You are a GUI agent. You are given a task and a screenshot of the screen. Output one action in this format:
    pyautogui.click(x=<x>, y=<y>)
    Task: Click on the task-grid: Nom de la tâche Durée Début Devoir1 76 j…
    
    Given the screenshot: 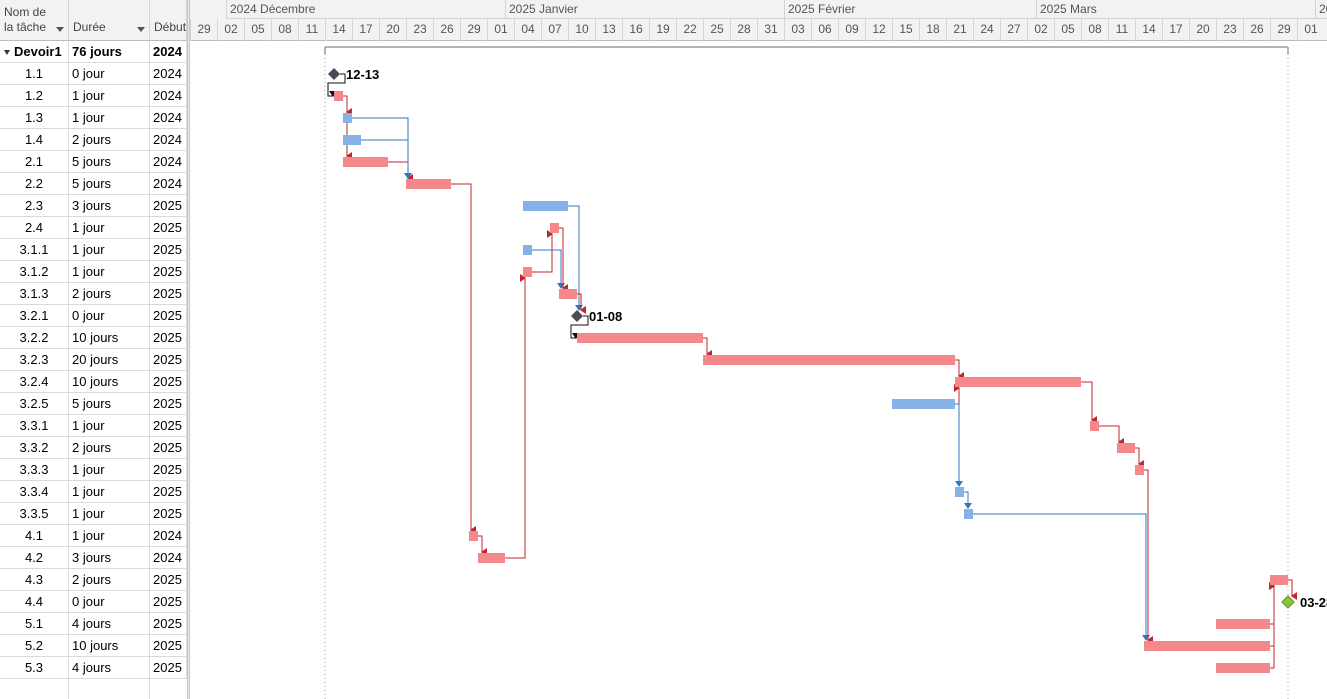 What is the action you would take?
    pyautogui.click(x=93, y=349)
    